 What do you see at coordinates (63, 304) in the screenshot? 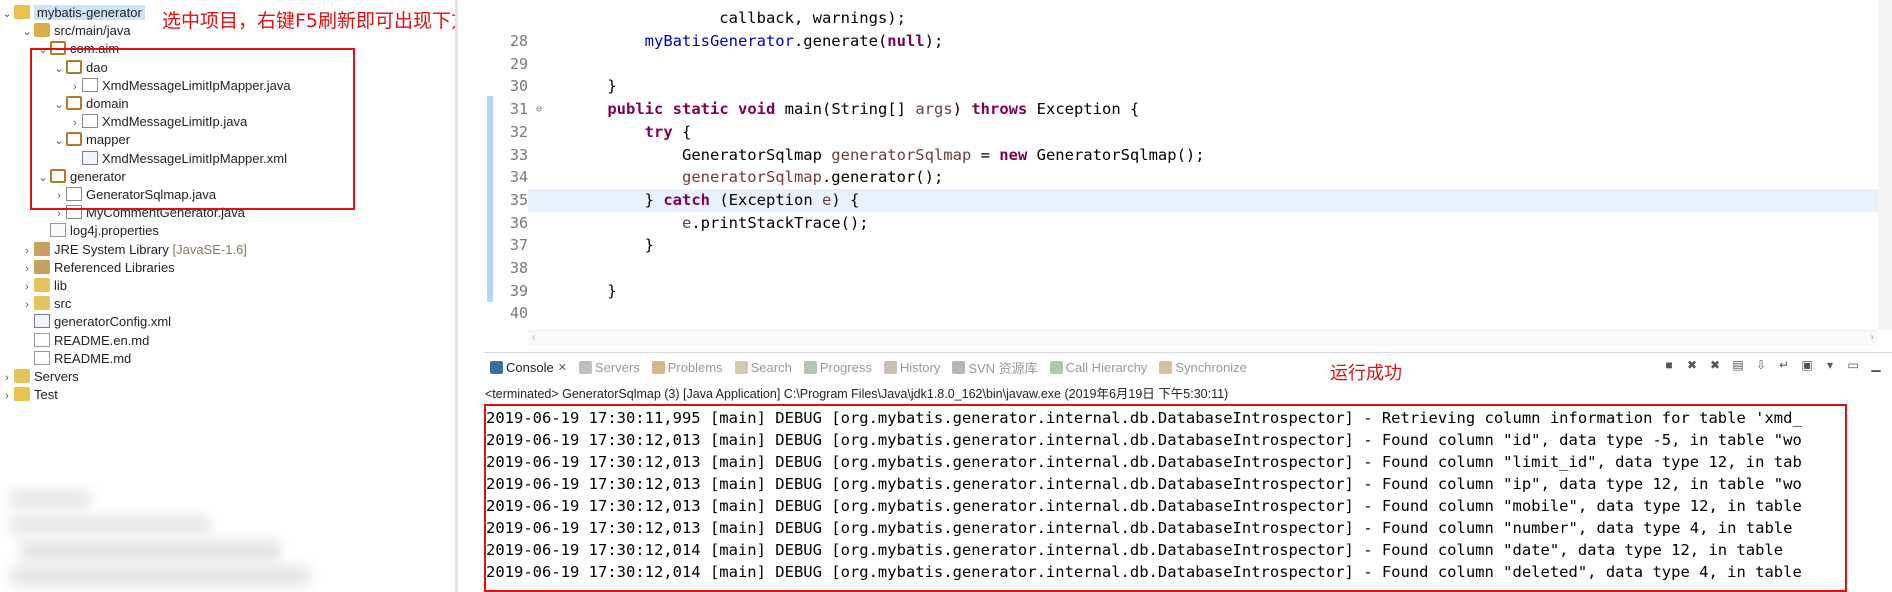
I see `tree-item-label: src` at bounding box center [63, 304].